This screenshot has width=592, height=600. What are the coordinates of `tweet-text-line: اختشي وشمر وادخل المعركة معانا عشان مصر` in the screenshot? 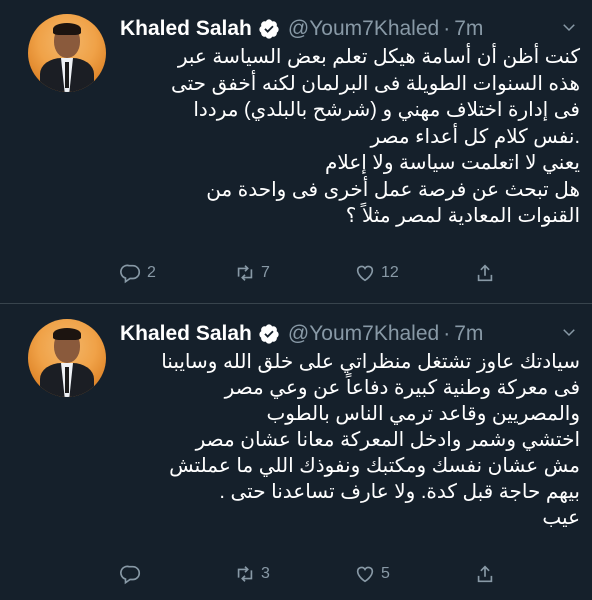 It's located at (387, 440).